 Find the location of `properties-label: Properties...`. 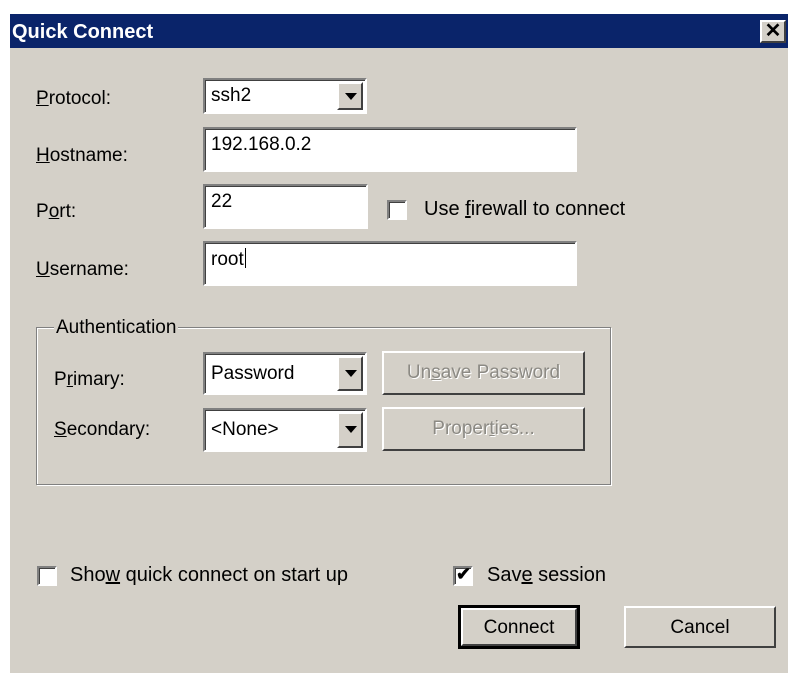

properties-label: Properties... is located at coordinates (483, 428).